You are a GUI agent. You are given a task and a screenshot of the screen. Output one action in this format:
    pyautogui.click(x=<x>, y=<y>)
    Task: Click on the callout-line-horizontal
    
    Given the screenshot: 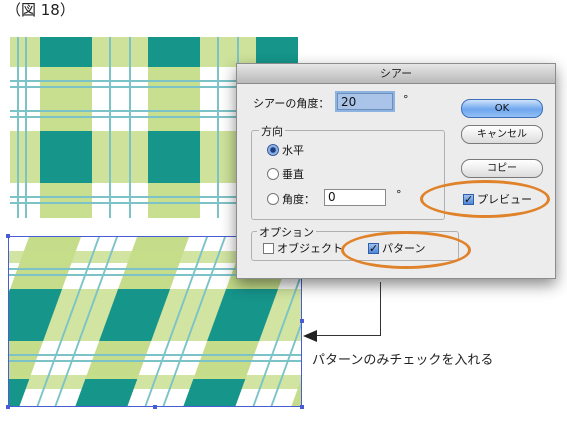 What is the action you would take?
    pyautogui.click(x=348, y=335)
    